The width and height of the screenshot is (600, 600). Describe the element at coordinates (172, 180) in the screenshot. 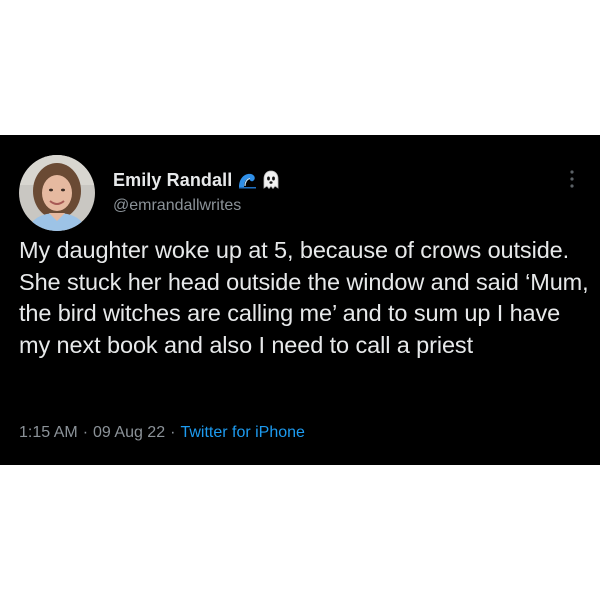

I see `display-name: Emily Randall` at that location.